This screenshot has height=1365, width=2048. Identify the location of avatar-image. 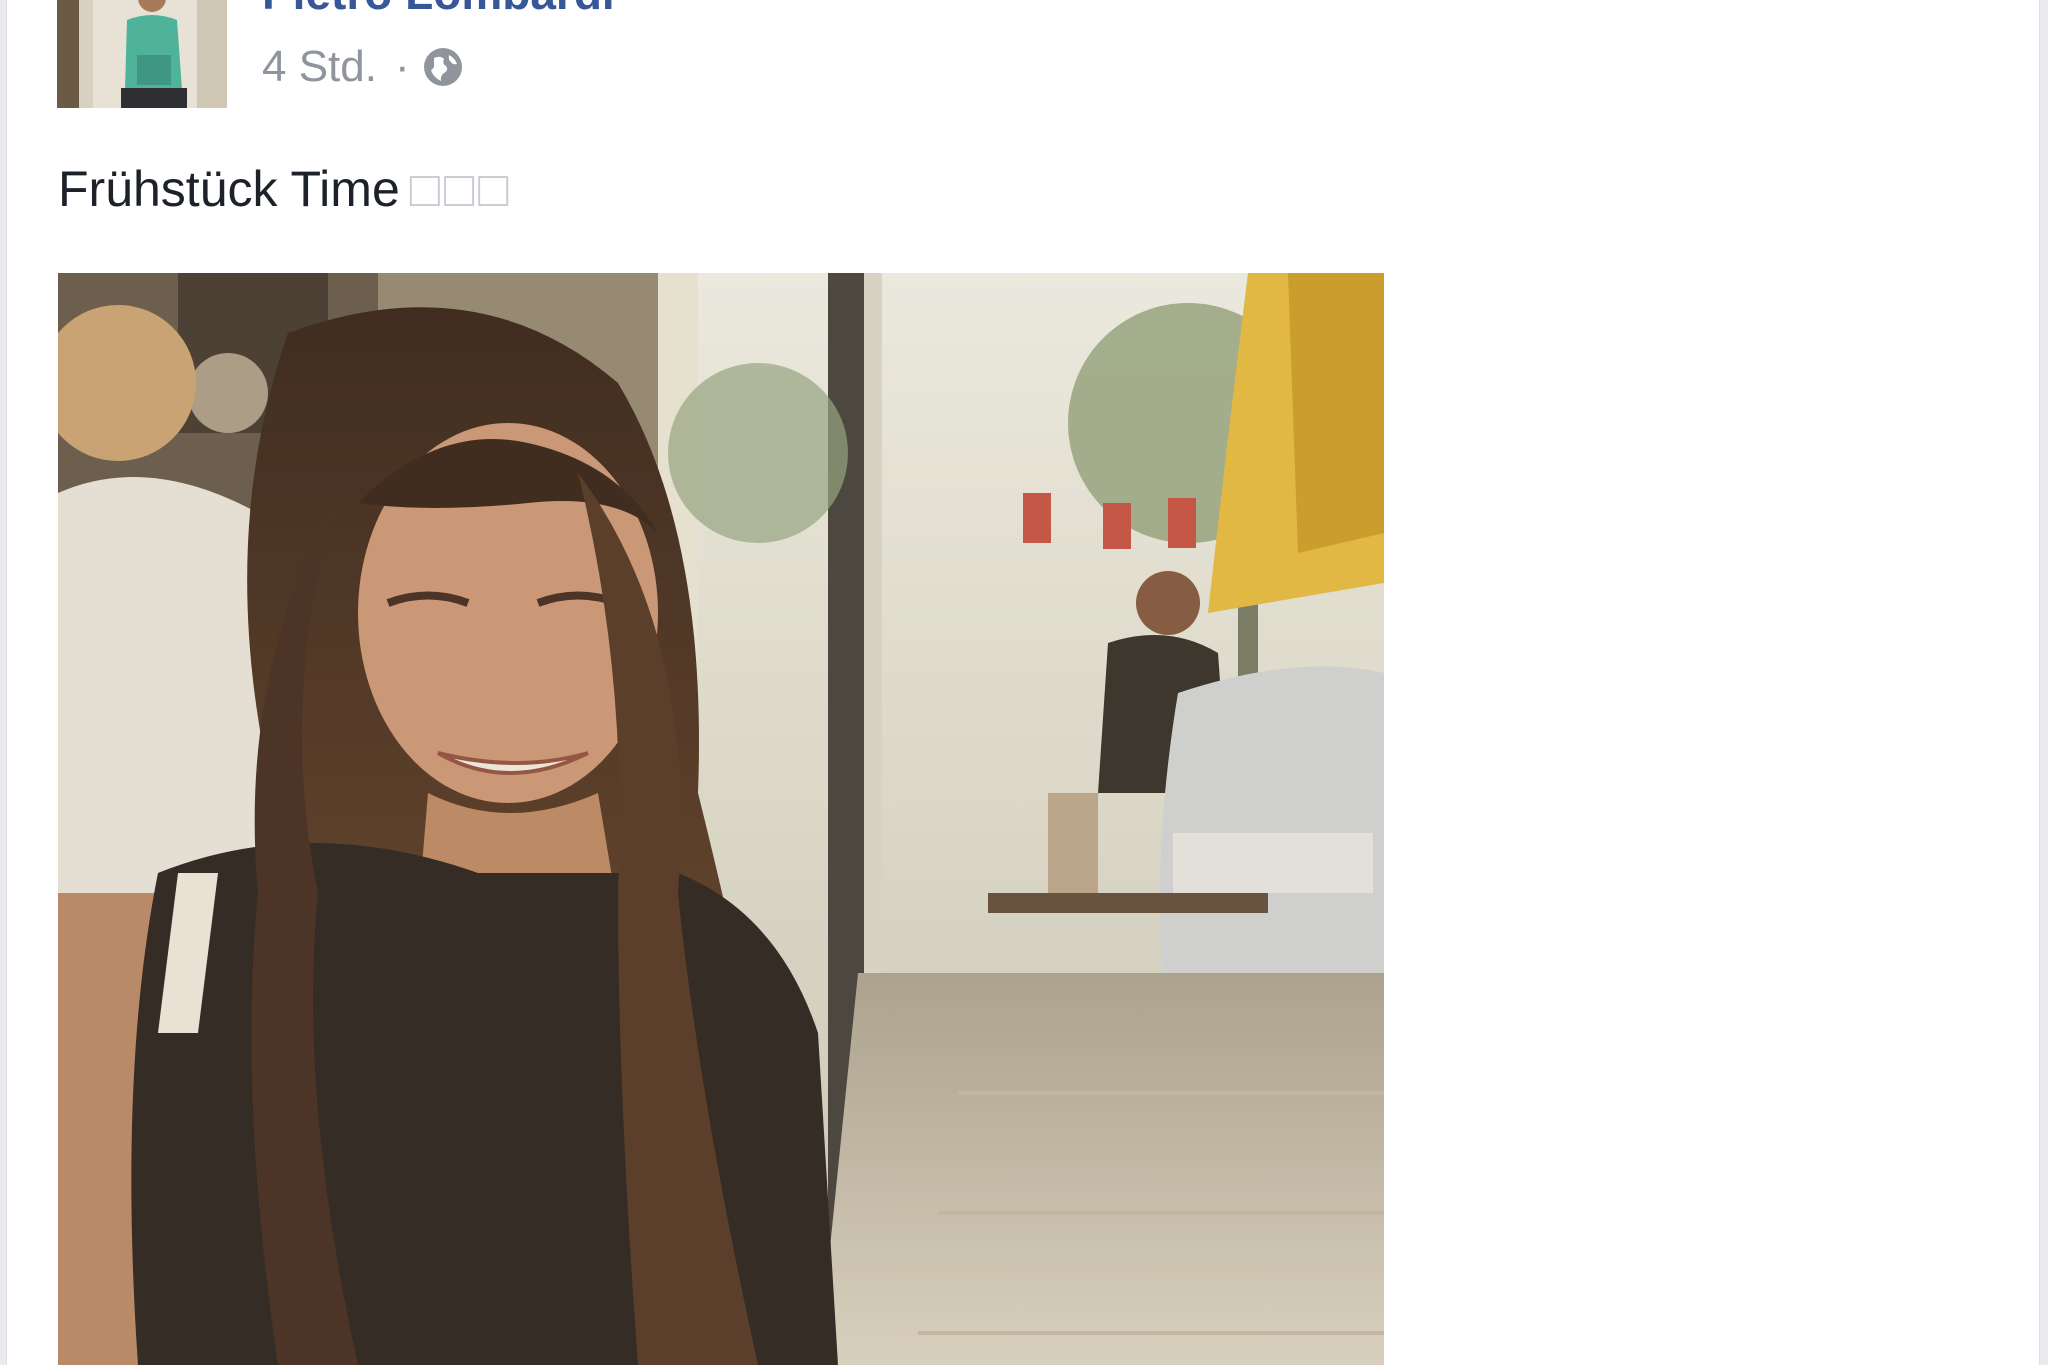
(142, 54).